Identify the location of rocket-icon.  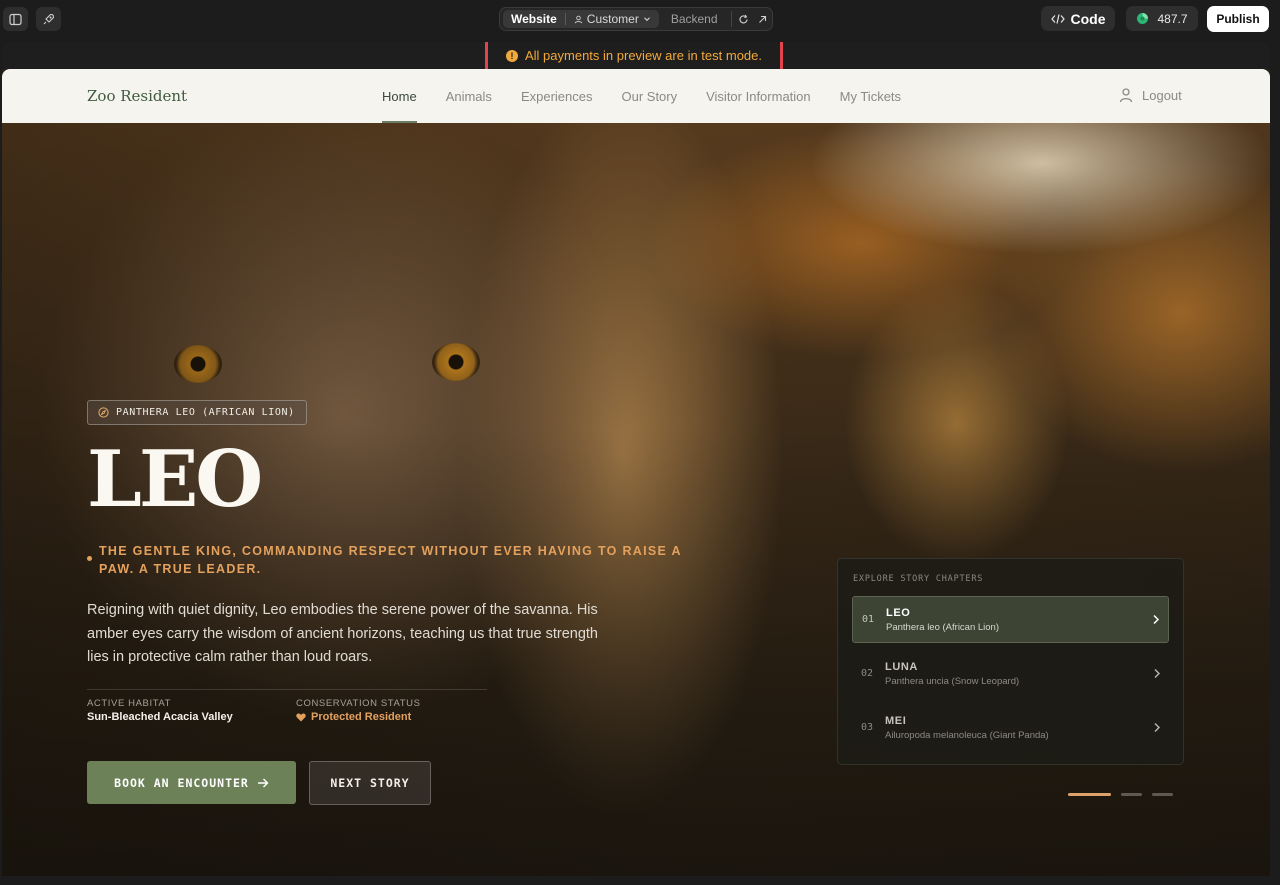
(49, 18).